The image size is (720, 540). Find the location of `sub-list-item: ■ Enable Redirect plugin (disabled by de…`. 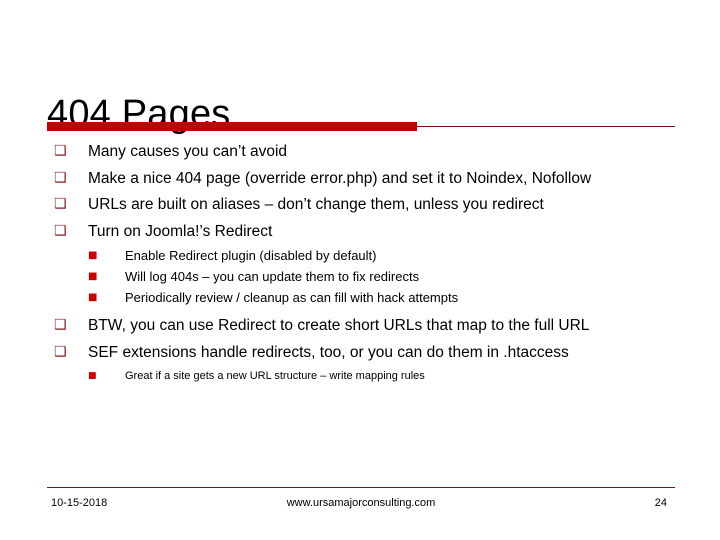

sub-list-item: ■ Enable Redirect plugin (disabled by de… is located at coordinates (382, 256).